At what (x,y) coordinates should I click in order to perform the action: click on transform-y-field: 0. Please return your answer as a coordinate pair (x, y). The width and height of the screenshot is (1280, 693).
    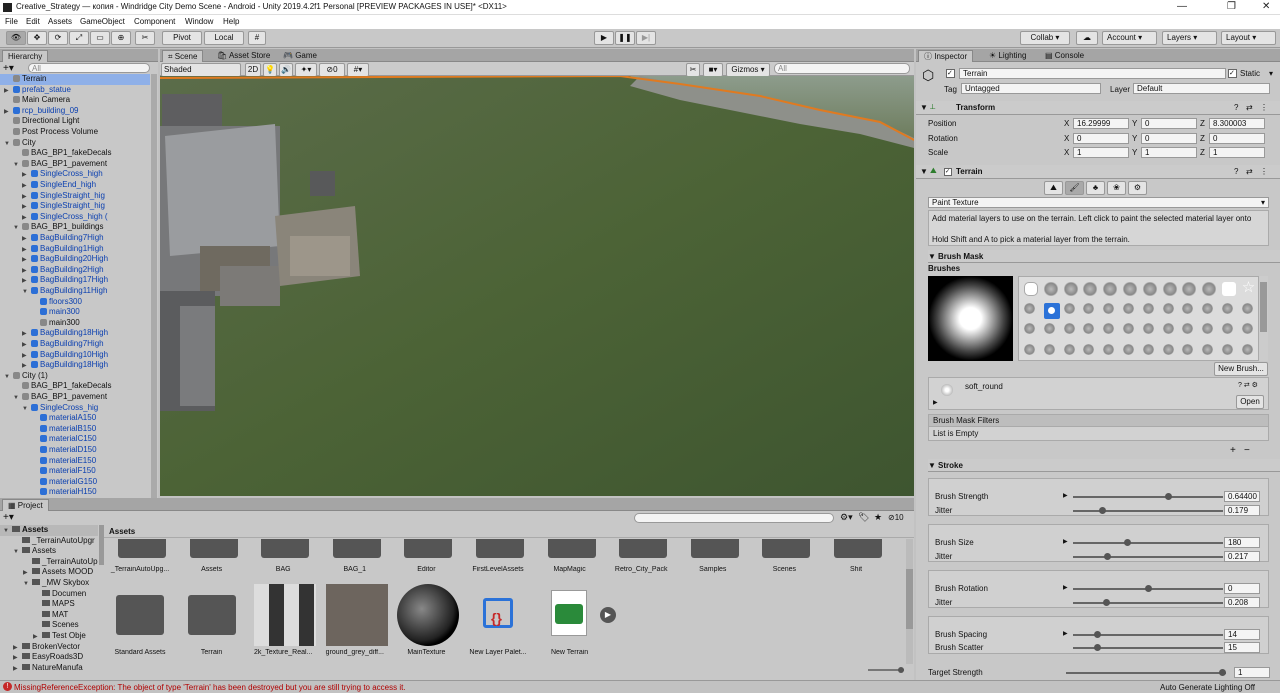
    Looking at the image, I should click on (1169, 123).